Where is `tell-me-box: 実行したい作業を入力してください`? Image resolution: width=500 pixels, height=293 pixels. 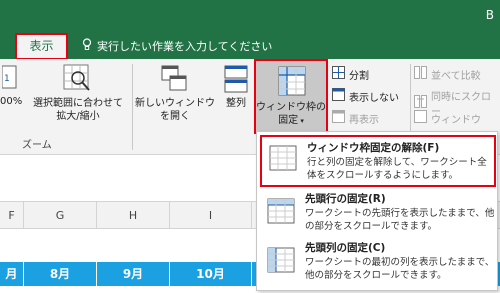
tell-me-box: 実行したい作業を入力してください is located at coordinates (177, 46).